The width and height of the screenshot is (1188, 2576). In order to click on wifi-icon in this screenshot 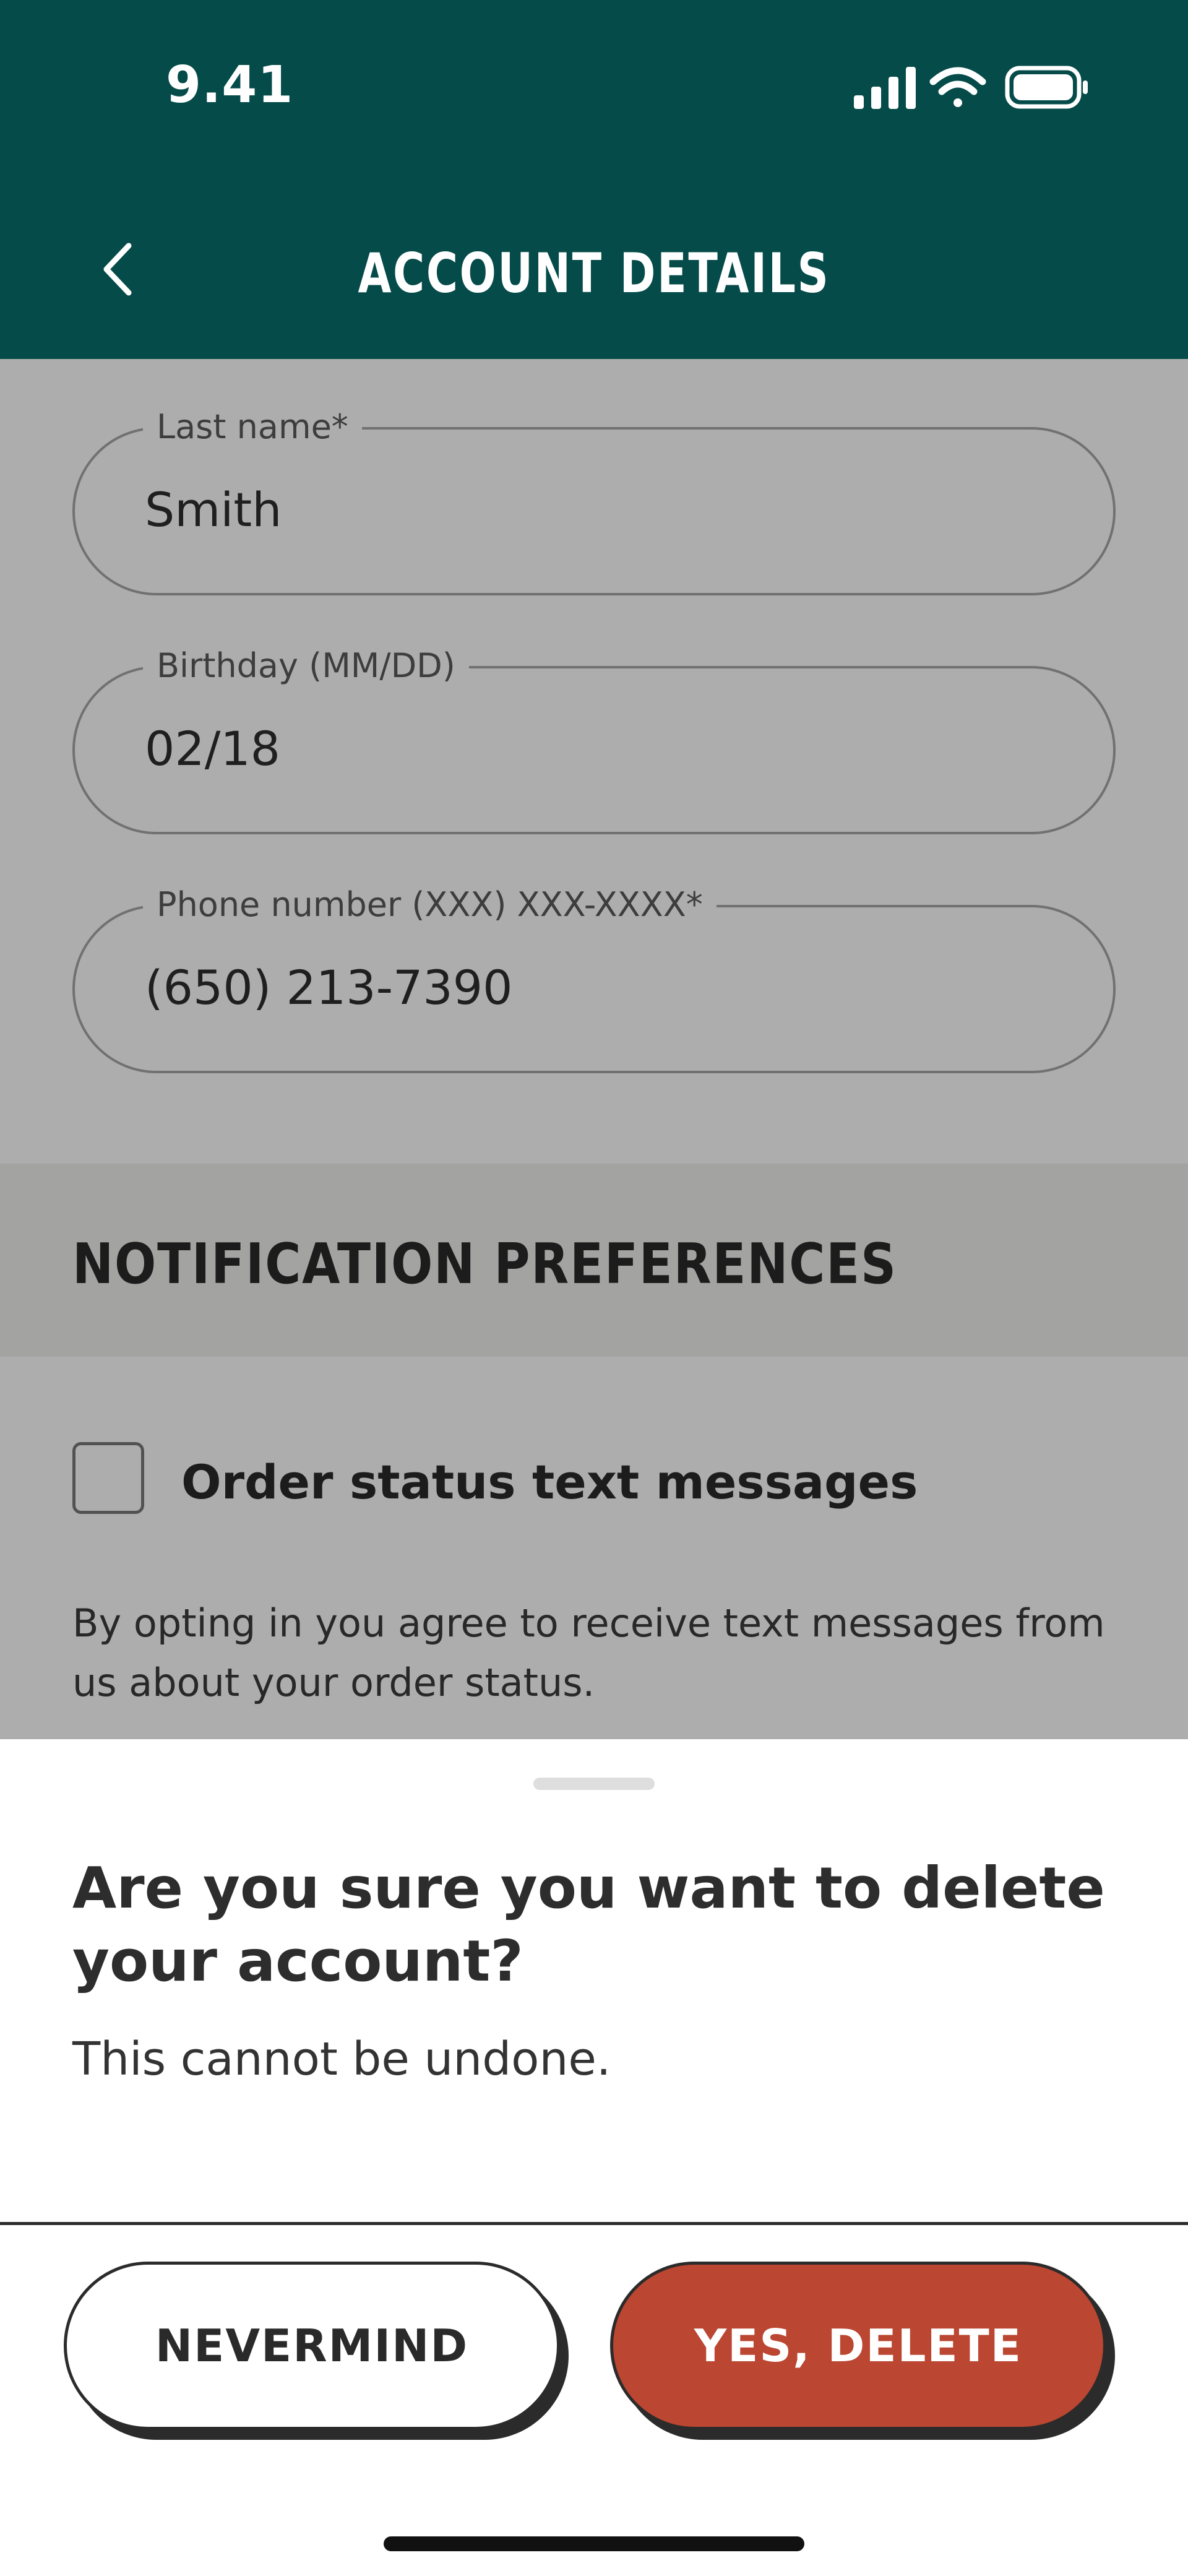, I will do `click(957, 87)`.